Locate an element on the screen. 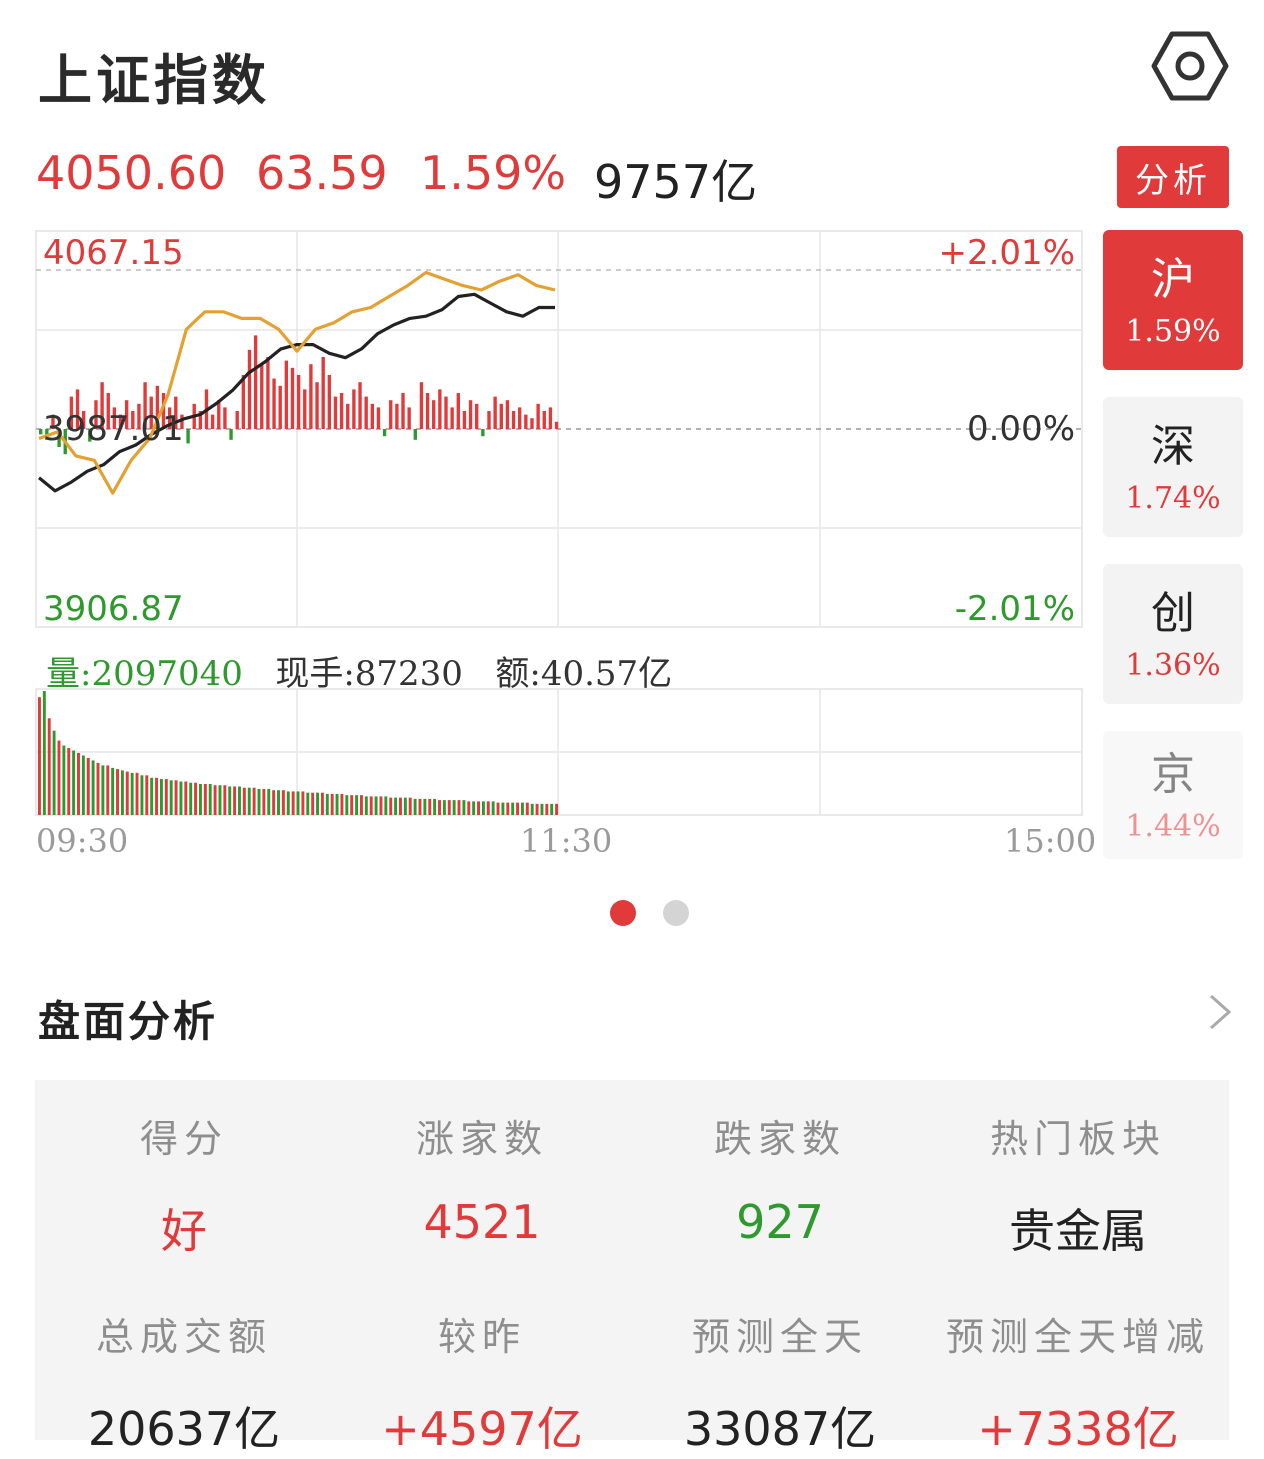 The height and width of the screenshot is (1459, 1264). pager-dot-active is located at coordinates (623, 913).